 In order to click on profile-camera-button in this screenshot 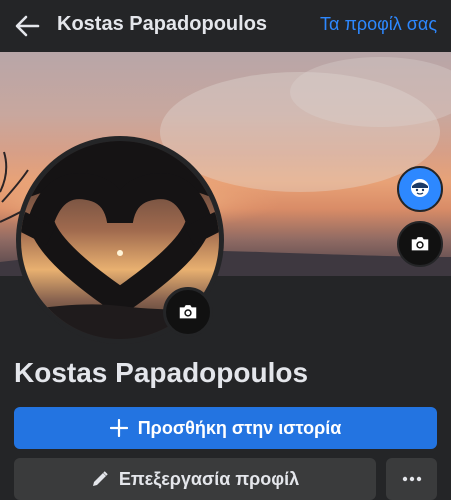, I will do `click(188, 312)`.